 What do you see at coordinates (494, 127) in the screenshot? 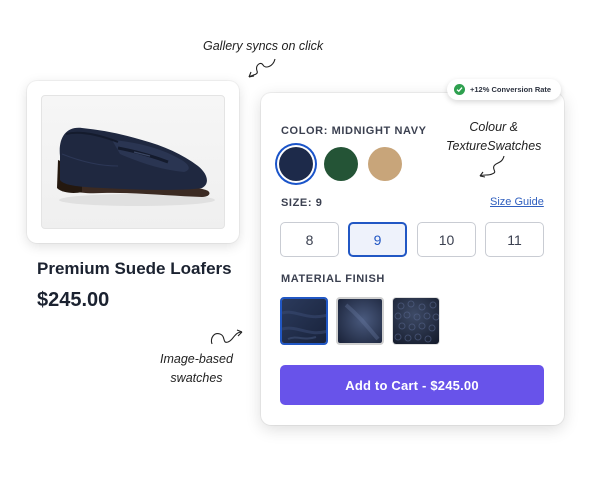
I see `colour-annotation-line1: Colour &` at bounding box center [494, 127].